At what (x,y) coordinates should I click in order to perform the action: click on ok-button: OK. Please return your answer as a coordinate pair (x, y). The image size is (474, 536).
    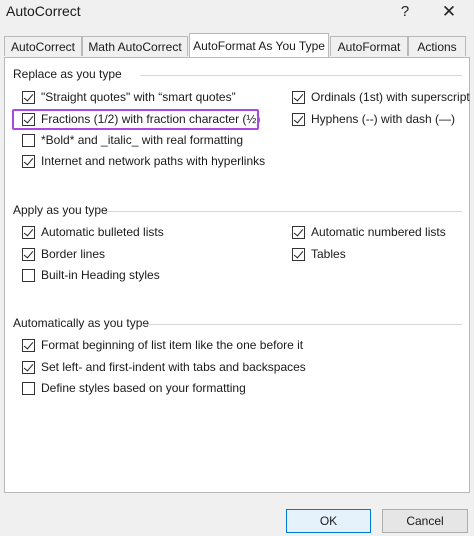
    Looking at the image, I should click on (328, 521).